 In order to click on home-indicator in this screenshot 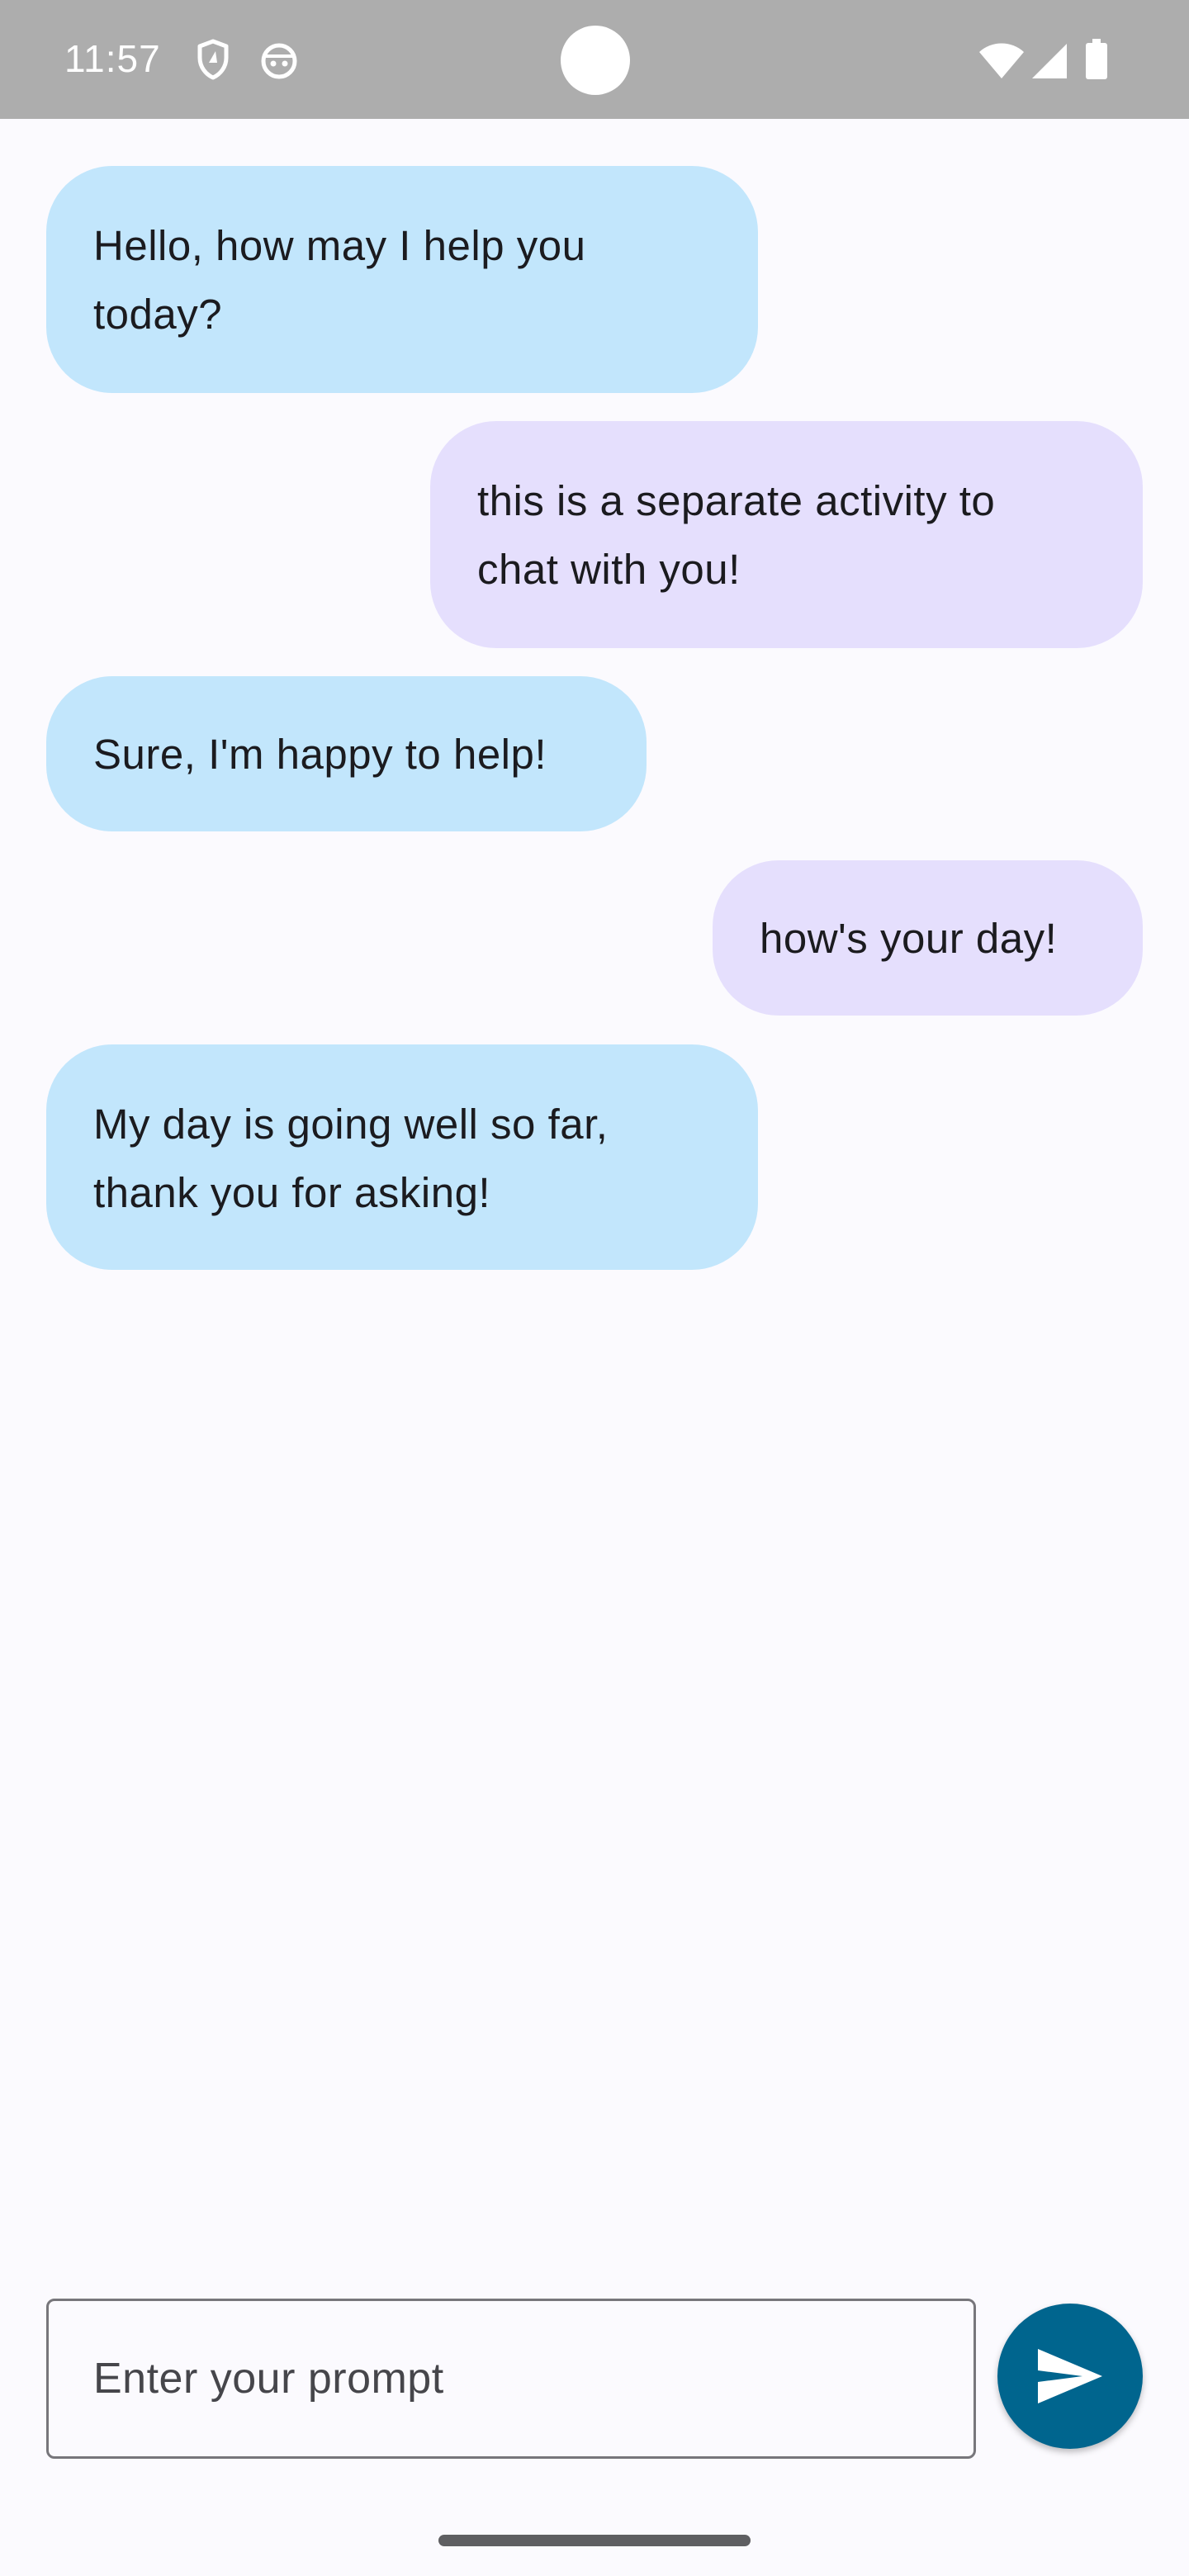, I will do `click(594, 2540)`.